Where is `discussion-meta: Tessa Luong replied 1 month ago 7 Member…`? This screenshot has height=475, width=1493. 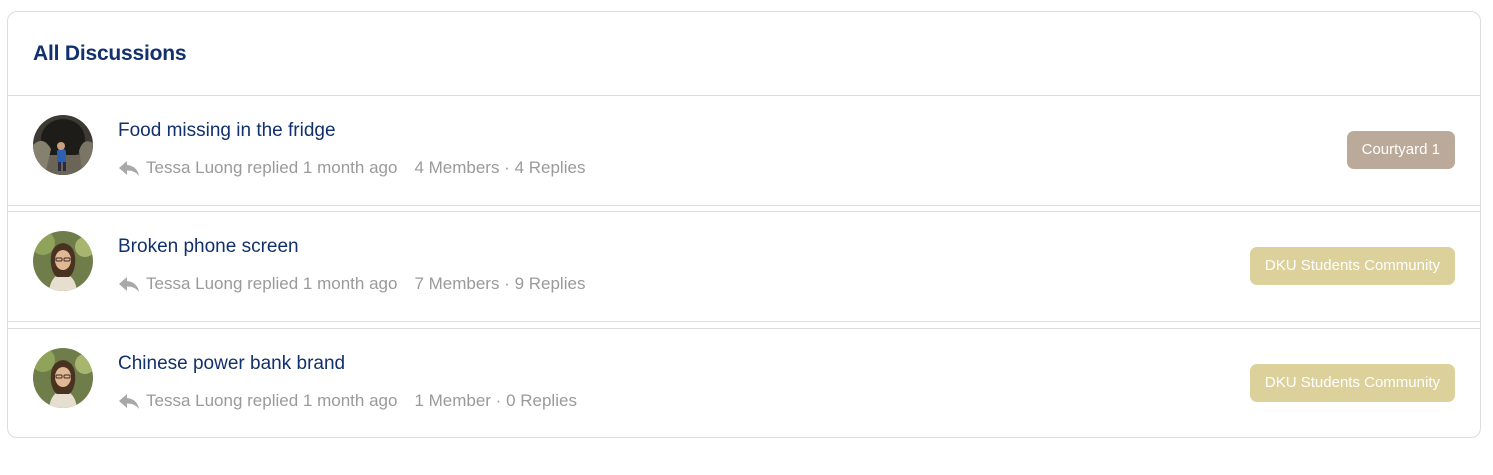
discussion-meta: Tessa Luong replied 1 month ago 7 Member… is located at coordinates (351, 284).